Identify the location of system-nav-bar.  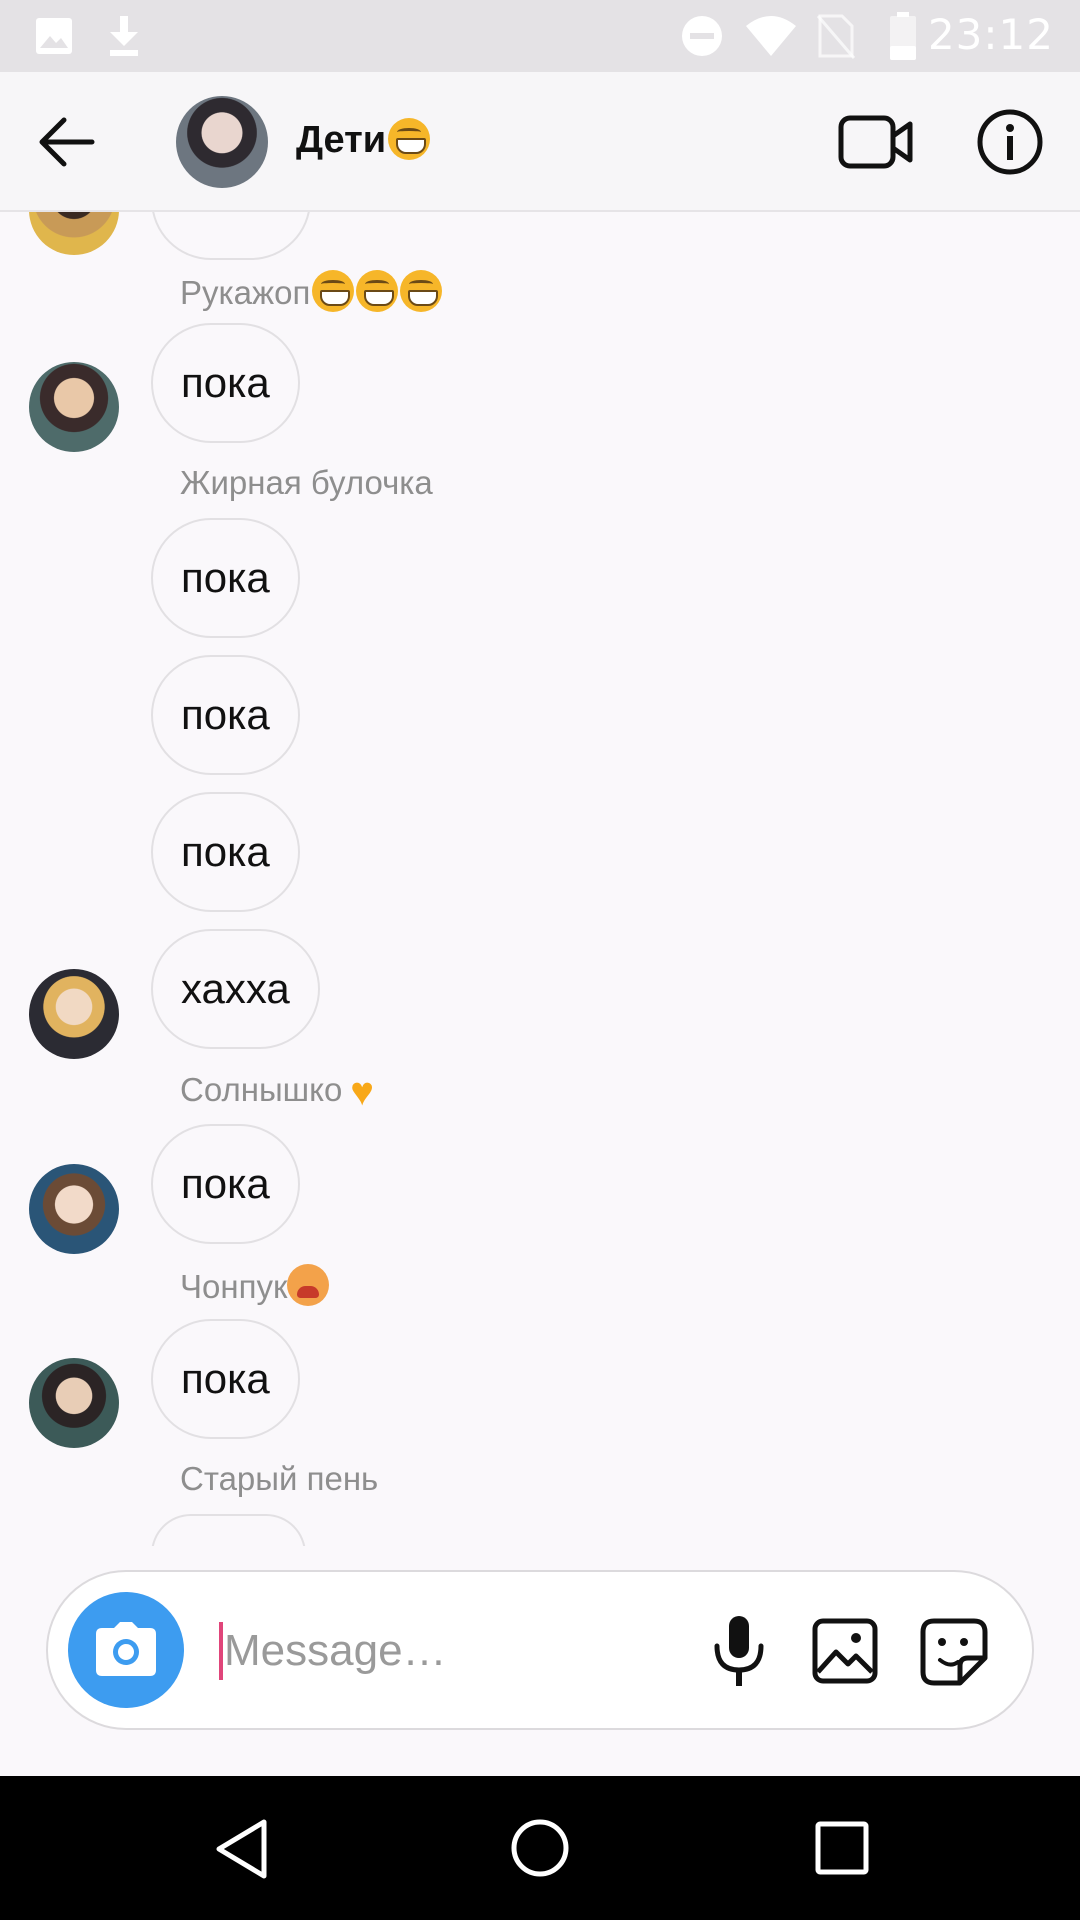
(540, 1848).